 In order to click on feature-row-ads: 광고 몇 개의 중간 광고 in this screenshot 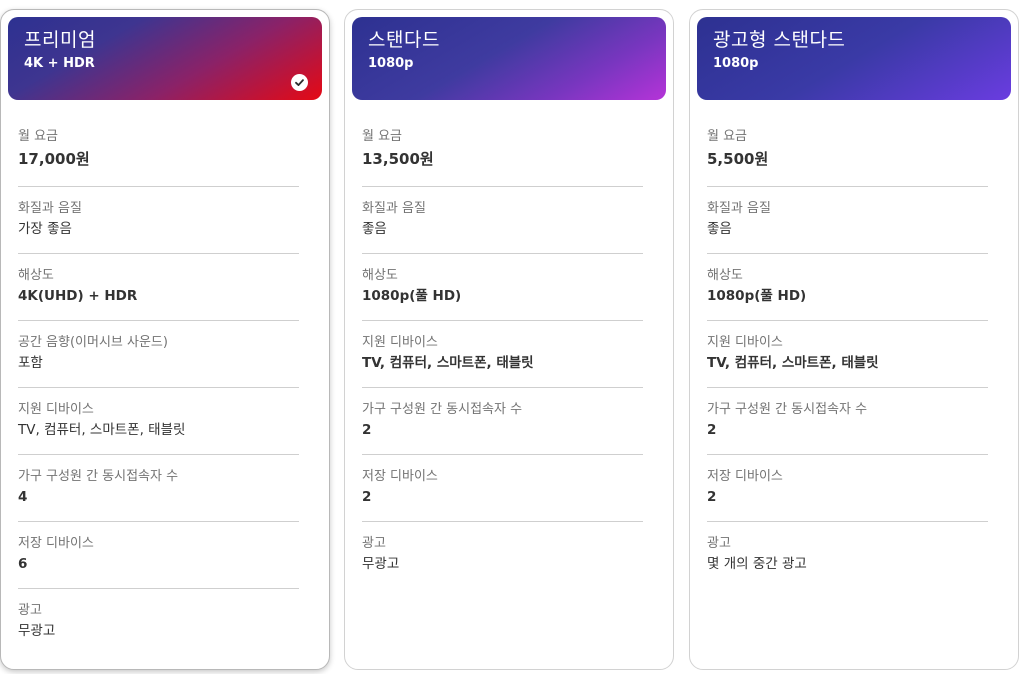, I will do `click(847, 555)`.